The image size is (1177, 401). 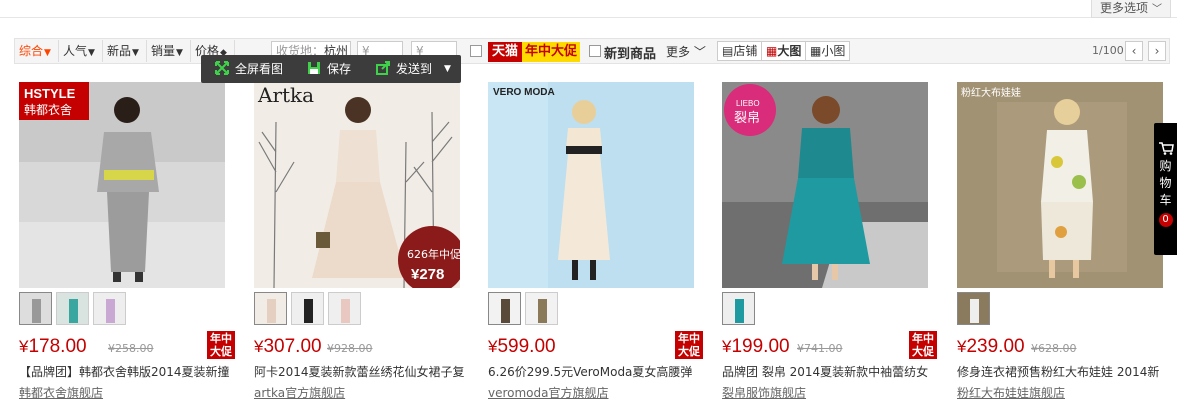 What do you see at coordinates (548, 392) in the screenshot?
I see `shop-link: veromoda官方旗舰店` at bounding box center [548, 392].